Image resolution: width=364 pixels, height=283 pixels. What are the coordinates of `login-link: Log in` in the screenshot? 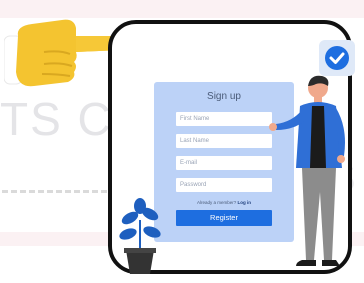 It's located at (245, 202).